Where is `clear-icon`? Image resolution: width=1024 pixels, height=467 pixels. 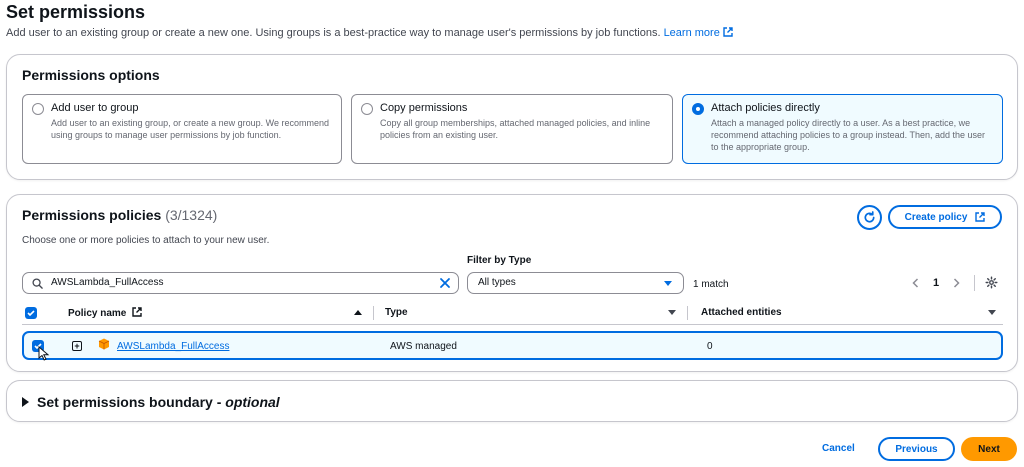
clear-icon is located at coordinates (445, 283).